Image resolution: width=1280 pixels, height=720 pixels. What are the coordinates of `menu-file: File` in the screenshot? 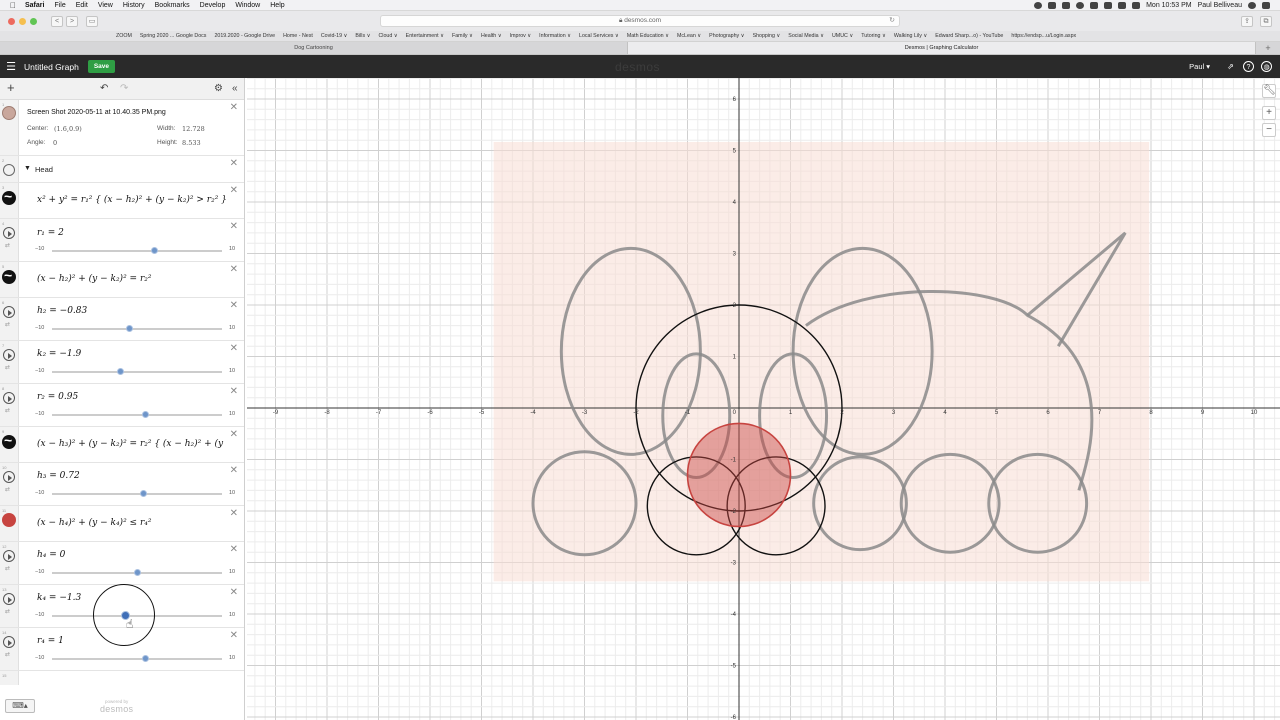 It's located at (59, 5).